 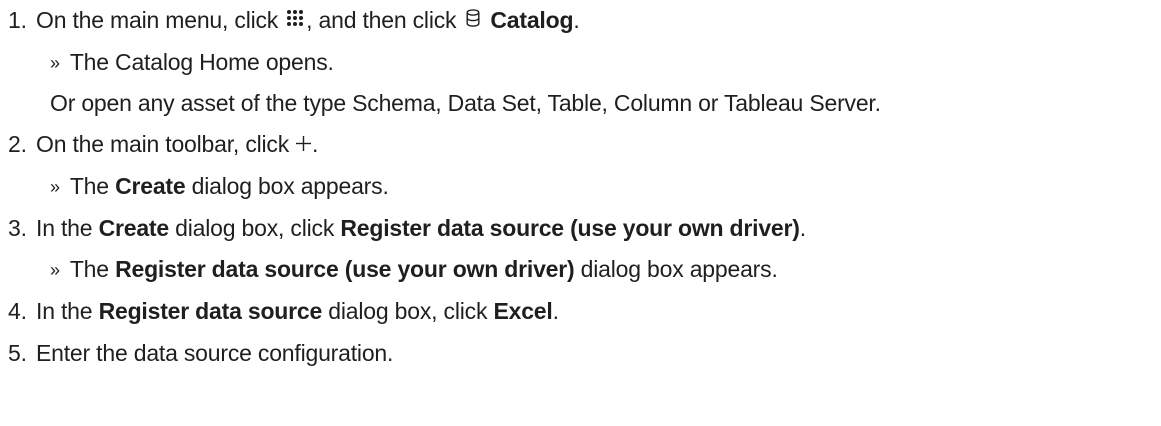 I want to click on step-text-part: On the main menu, click, so click(x=157, y=20).